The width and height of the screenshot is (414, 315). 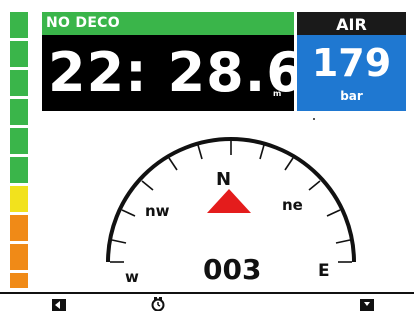 I want to click on compass-north-label: N, so click(x=223, y=179).